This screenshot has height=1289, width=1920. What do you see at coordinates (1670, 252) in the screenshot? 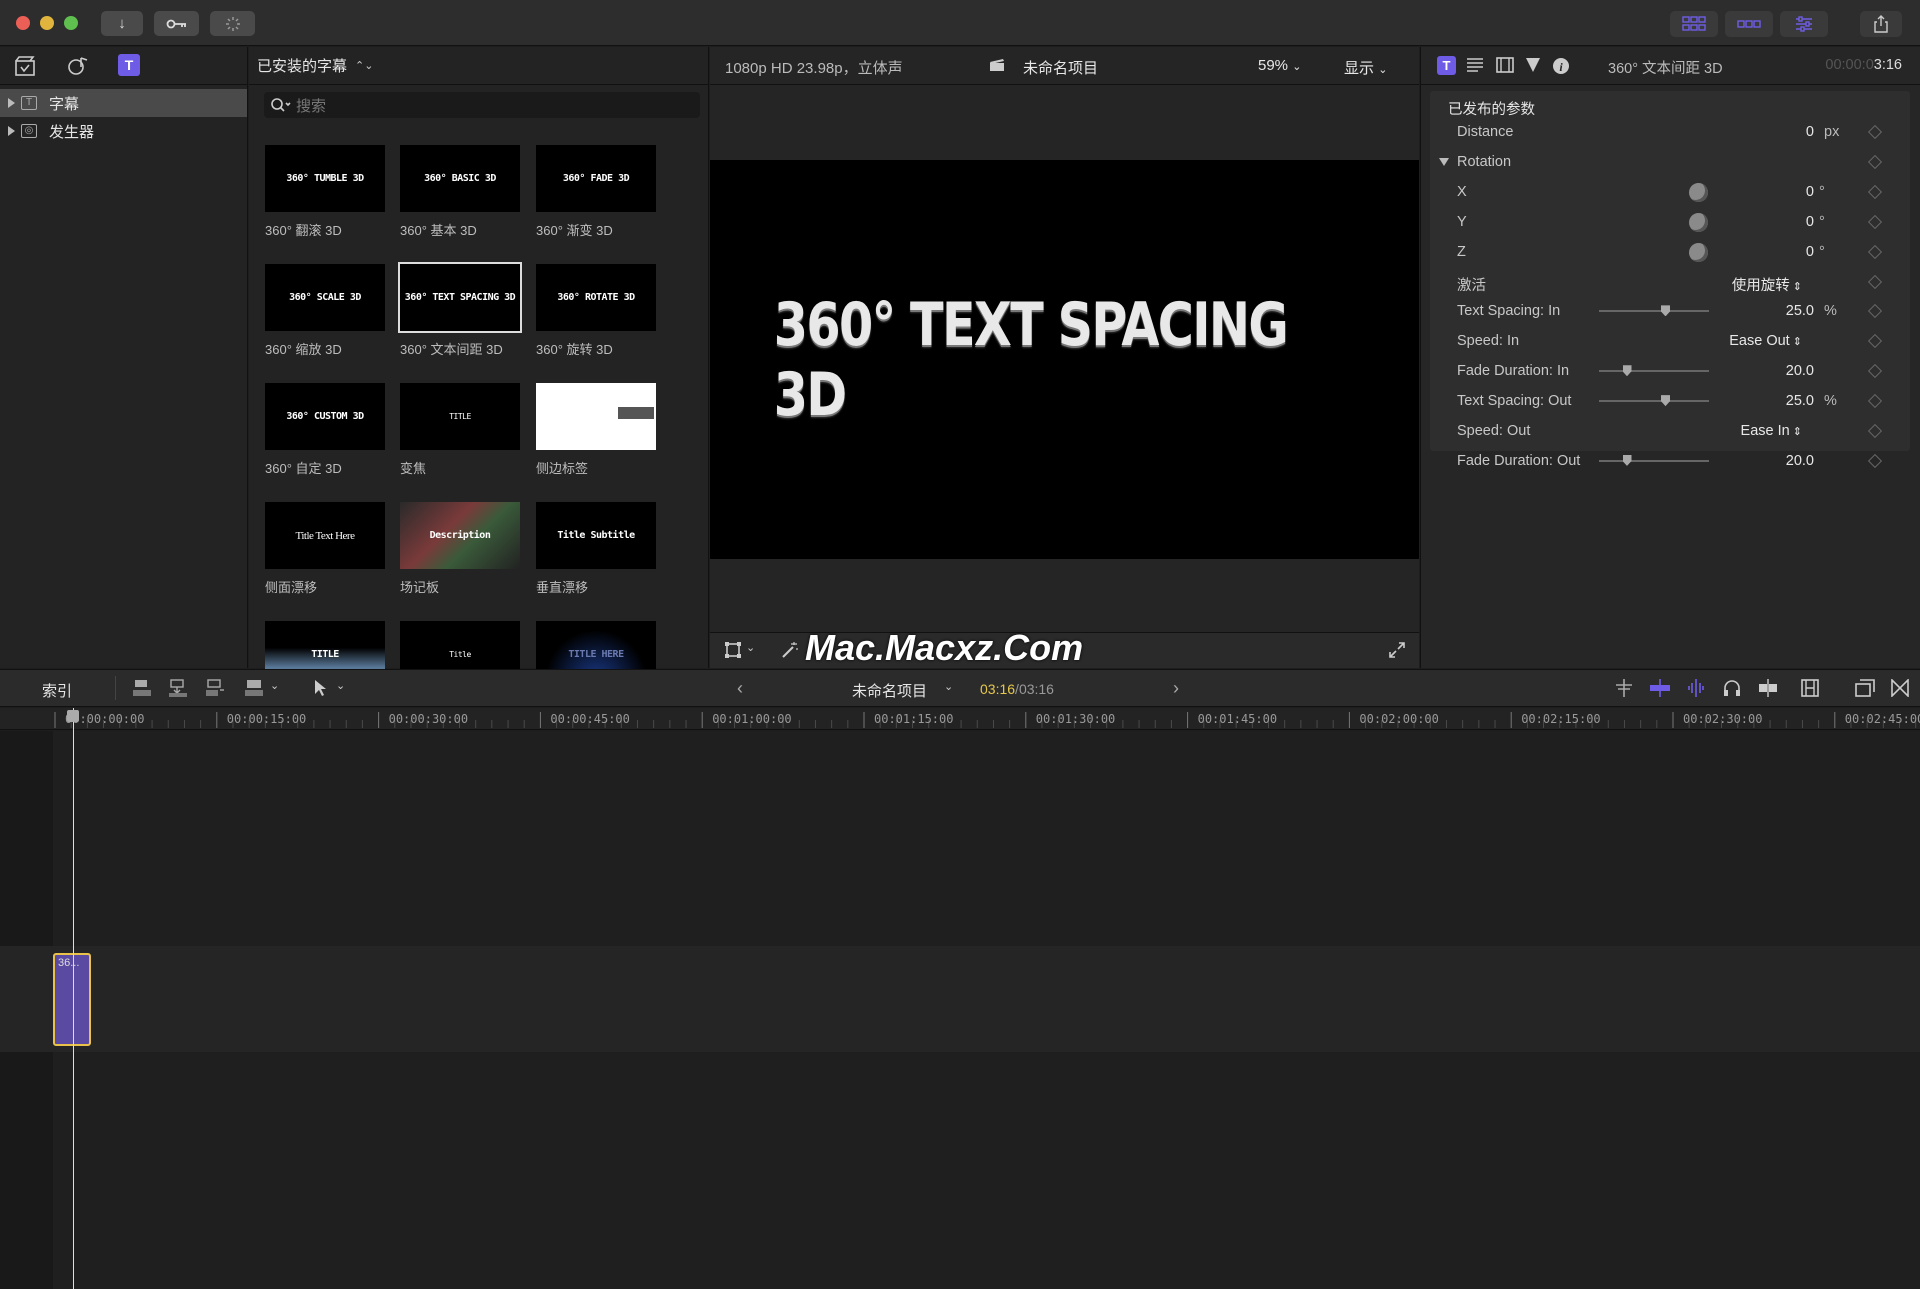
I see `param-row: Z 0 °` at bounding box center [1670, 252].